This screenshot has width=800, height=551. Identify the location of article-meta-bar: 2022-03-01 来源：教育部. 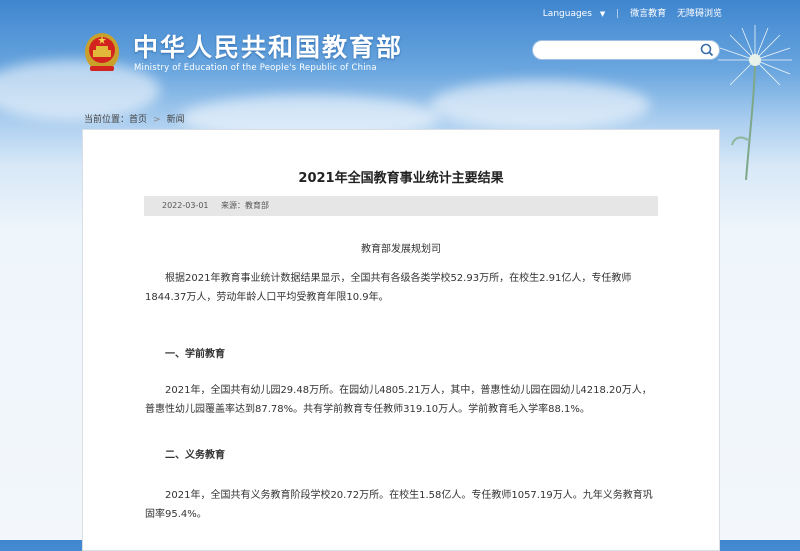
(401, 206).